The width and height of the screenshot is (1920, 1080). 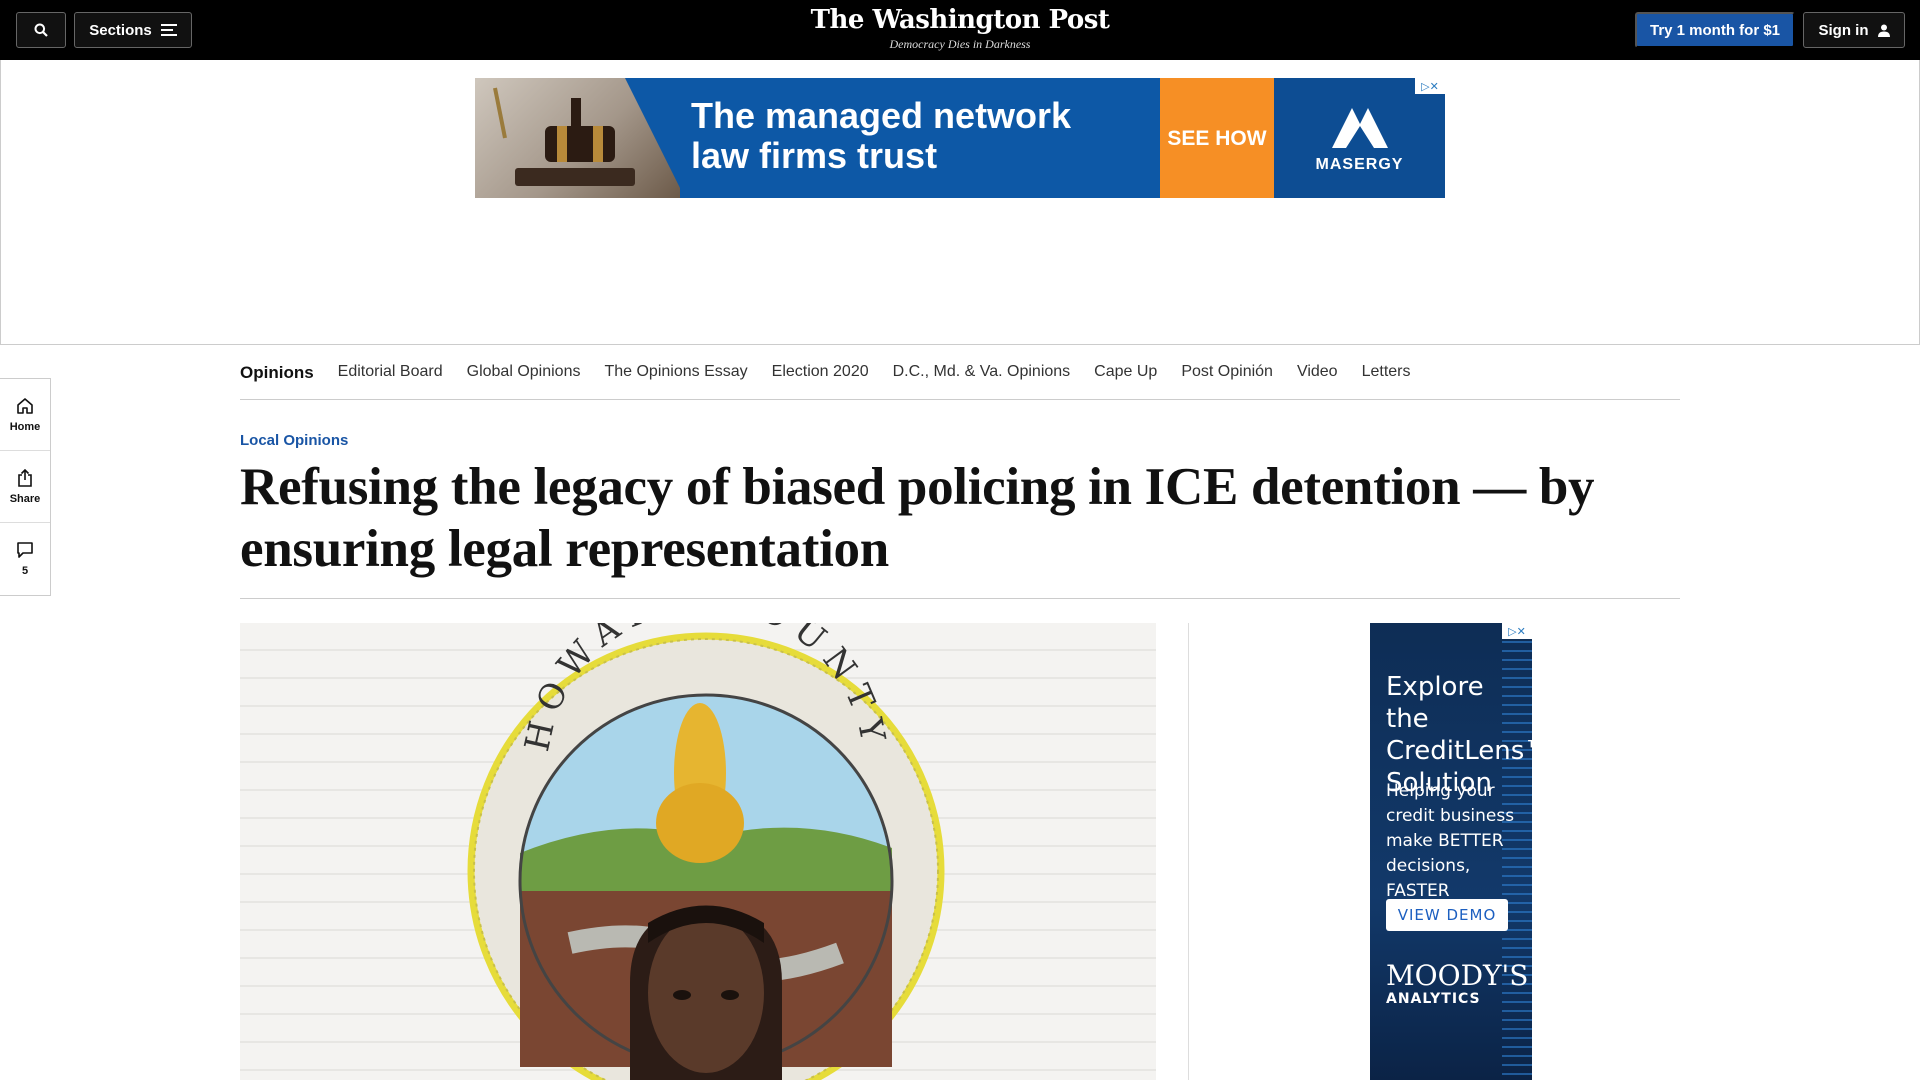 I want to click on logo-name: The Washington Post, so click(x=960, y=20).